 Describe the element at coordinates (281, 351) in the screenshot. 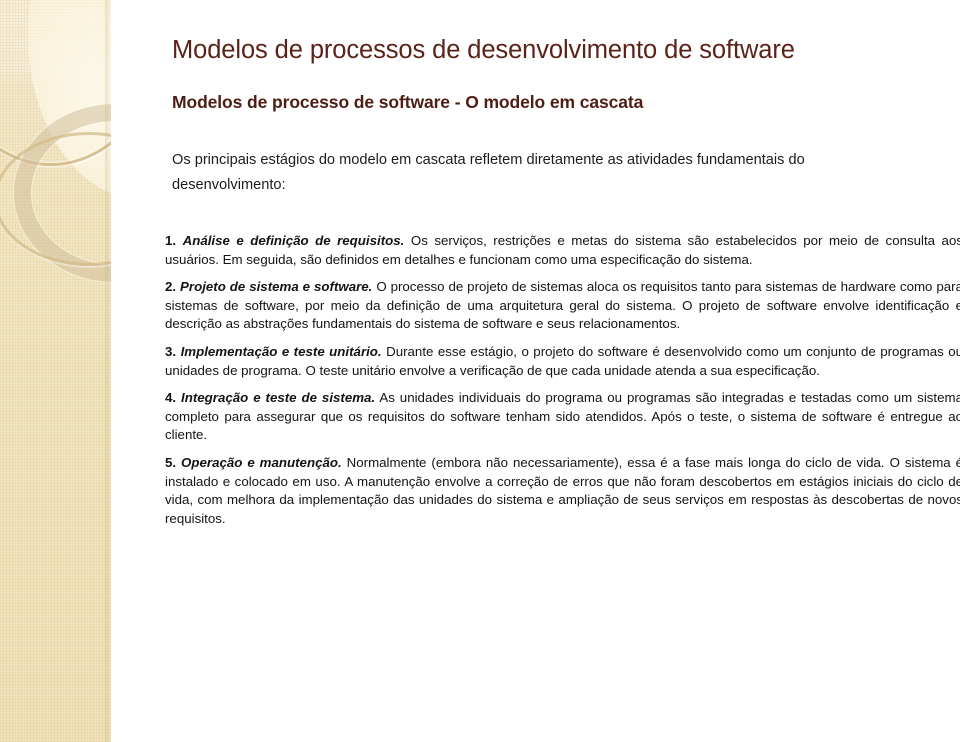

I see `stage-lead: Implementação e teste unitário.` at that location.